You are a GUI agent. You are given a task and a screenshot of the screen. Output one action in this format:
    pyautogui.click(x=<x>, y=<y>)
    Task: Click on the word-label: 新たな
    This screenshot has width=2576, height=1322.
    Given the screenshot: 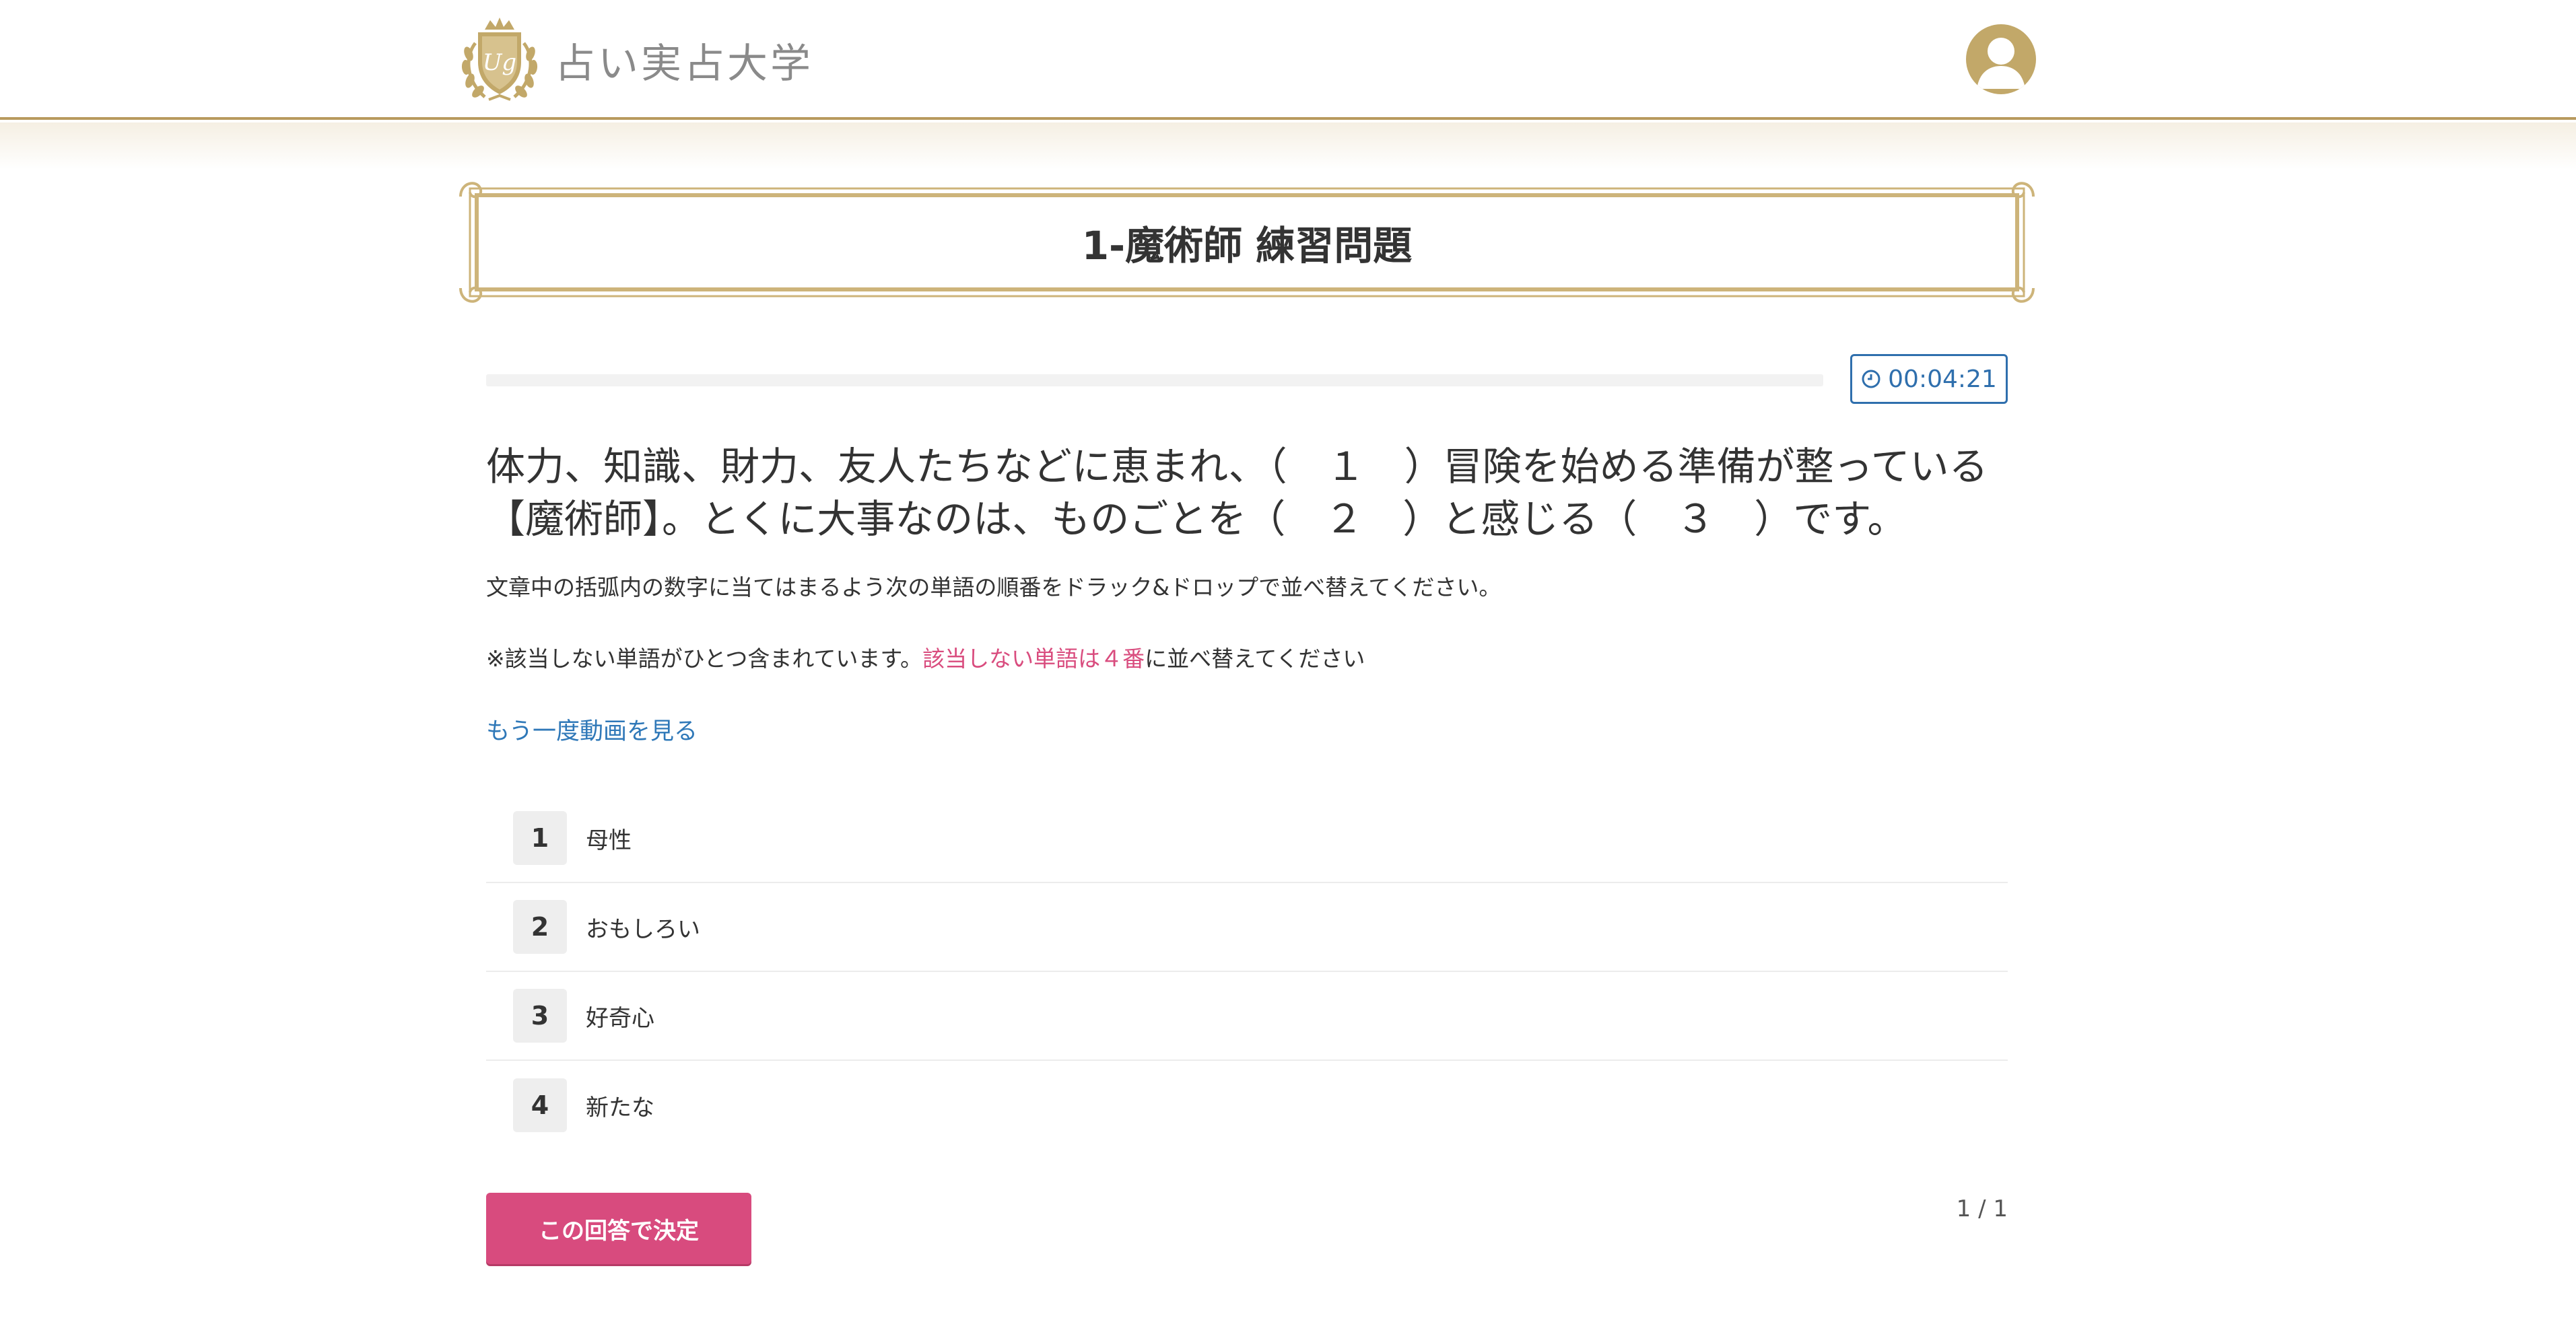 What is the action you would take?
    pyautogui.click(x=620, y=1107)
    